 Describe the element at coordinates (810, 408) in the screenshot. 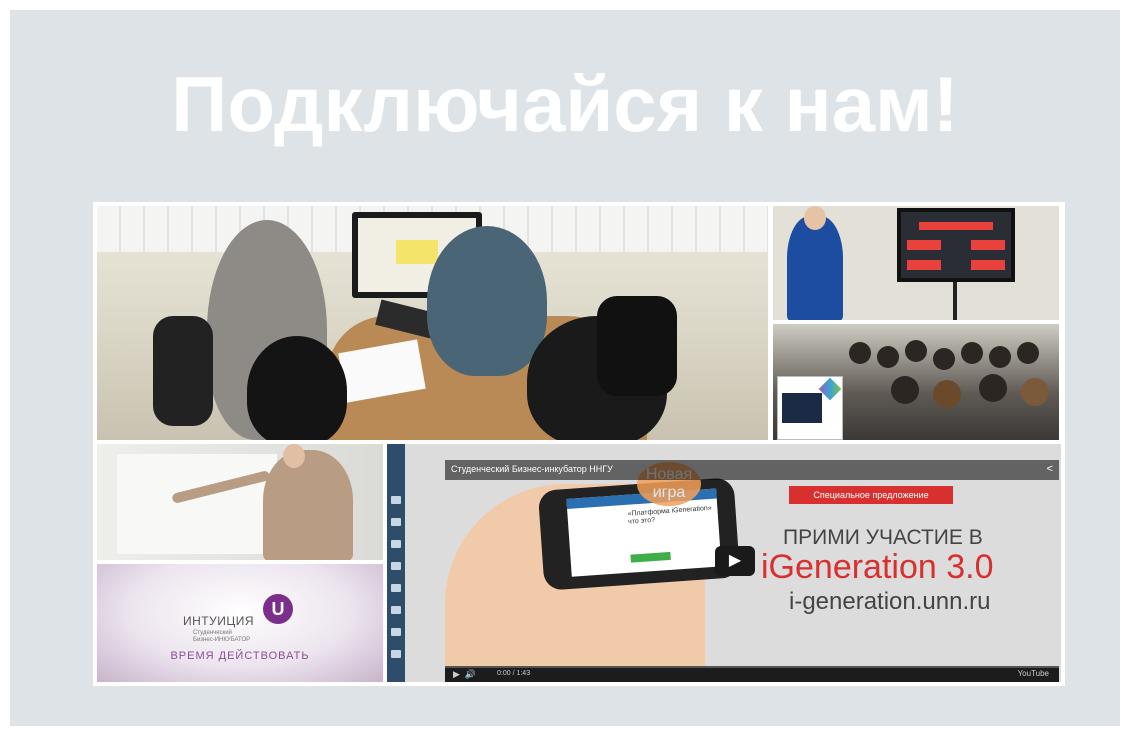

I see `event-poster` at that location.